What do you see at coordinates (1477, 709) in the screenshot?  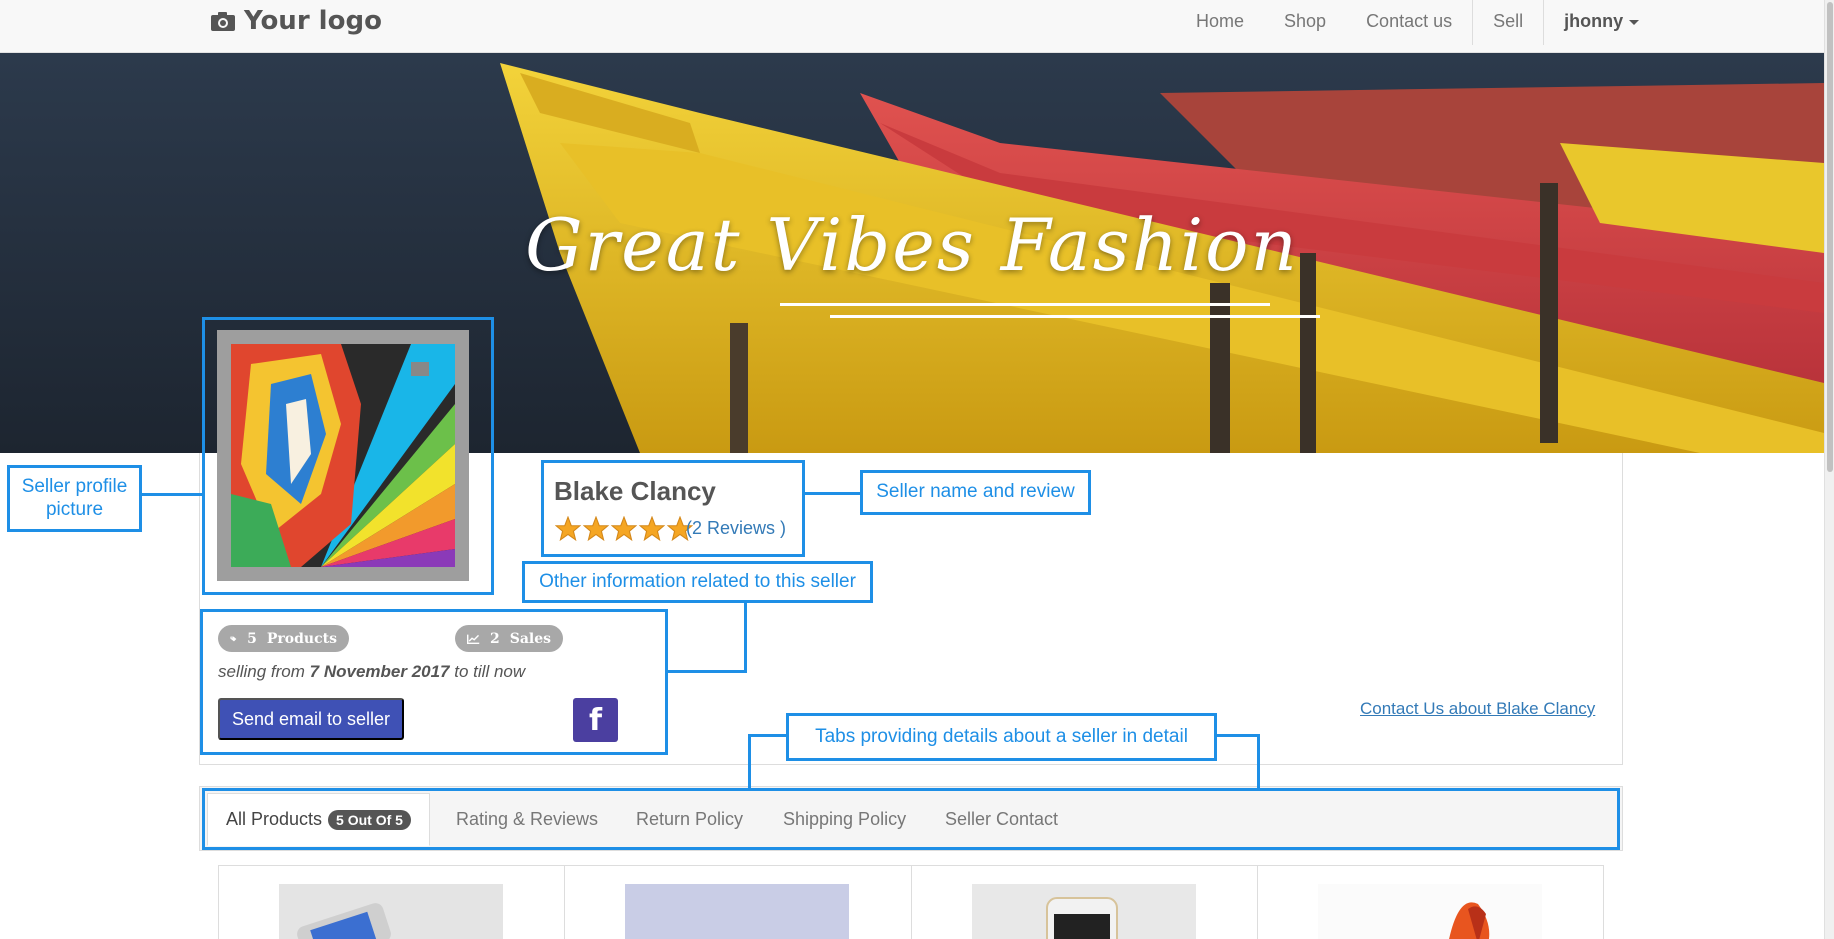 I see `contact-seller-link: Contact Us about Blake Clancy` at bounding box center [1477, 709].